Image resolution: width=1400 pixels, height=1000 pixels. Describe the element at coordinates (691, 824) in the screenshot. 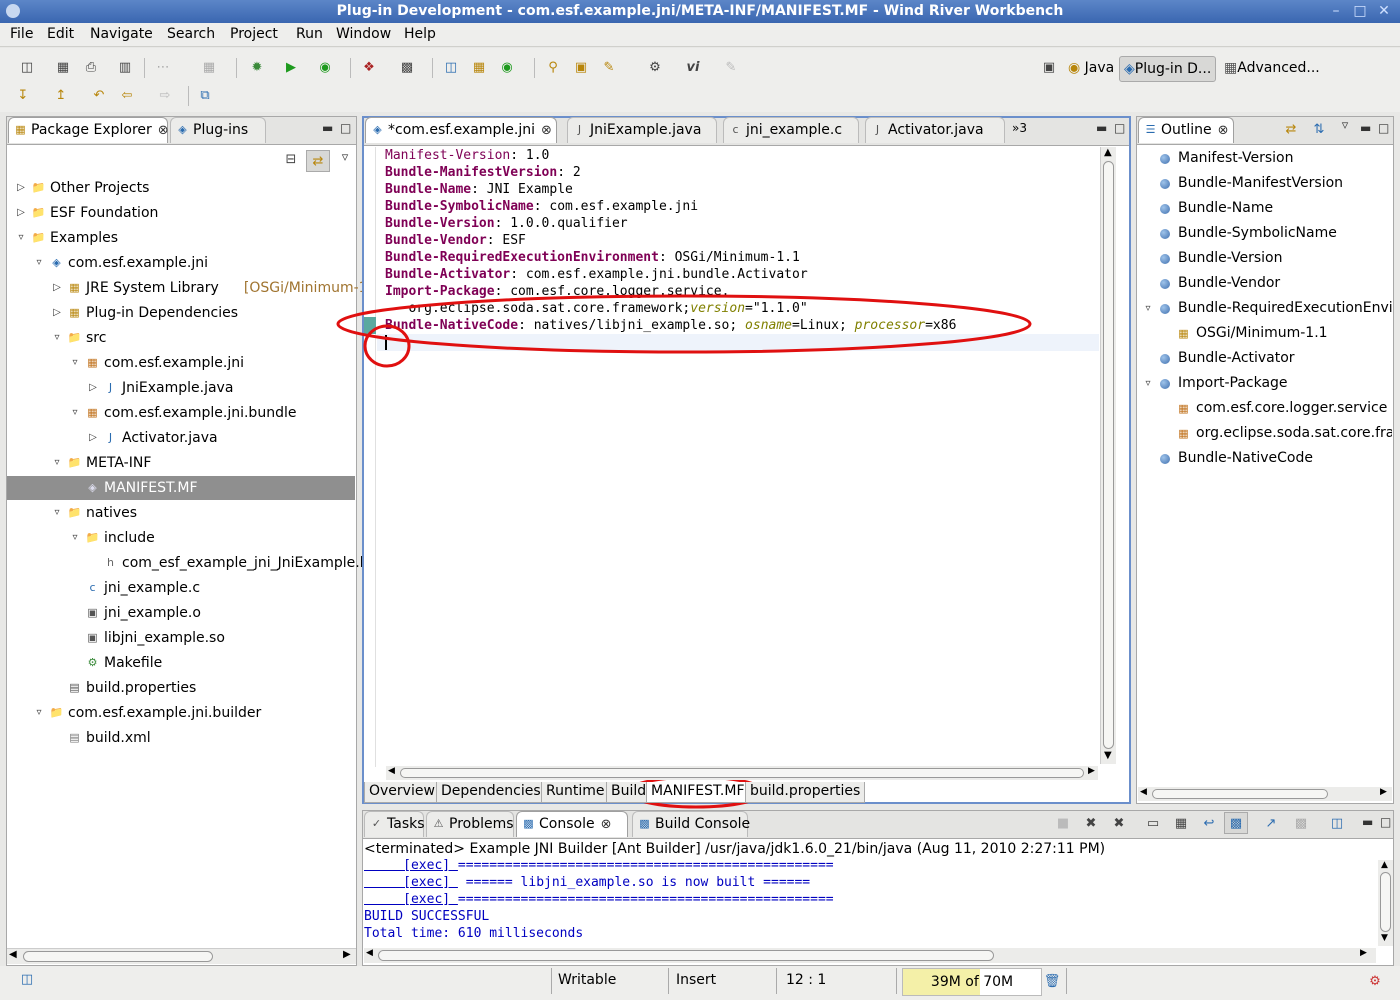

I see `tab-build-console: ▩ Build Console` at that location.